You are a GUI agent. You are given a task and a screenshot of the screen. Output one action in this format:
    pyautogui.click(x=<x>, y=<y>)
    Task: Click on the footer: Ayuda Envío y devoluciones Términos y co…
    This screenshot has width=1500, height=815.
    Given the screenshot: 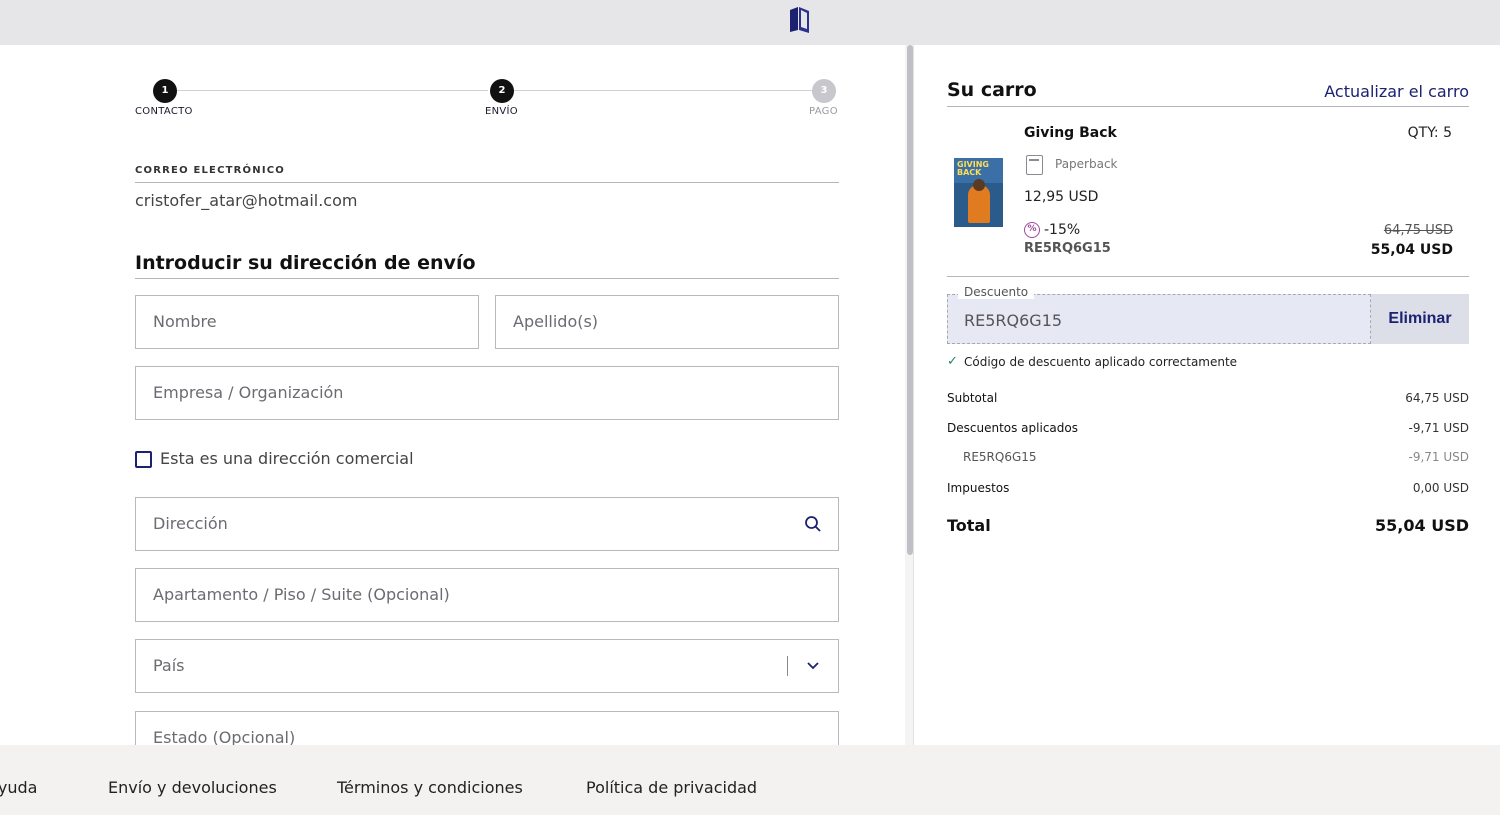 What is the action you would take?
    pyautogui.click(x=750, y=780)
    